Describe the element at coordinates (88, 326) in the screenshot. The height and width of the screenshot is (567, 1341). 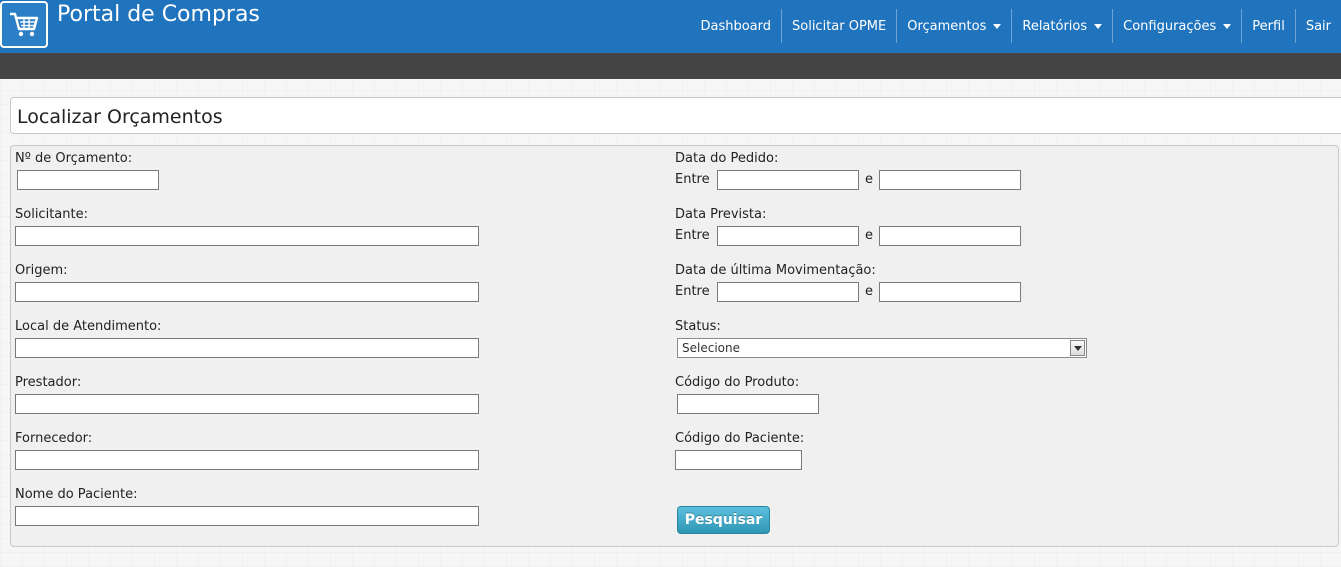
I see `local-atendimento-label: Local de Atendimento:` at that location.